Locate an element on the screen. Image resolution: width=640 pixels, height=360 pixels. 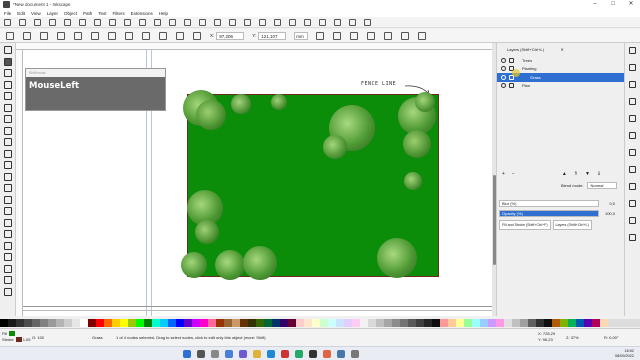
fill-stroke-icon is located at coordinates (292, 22).